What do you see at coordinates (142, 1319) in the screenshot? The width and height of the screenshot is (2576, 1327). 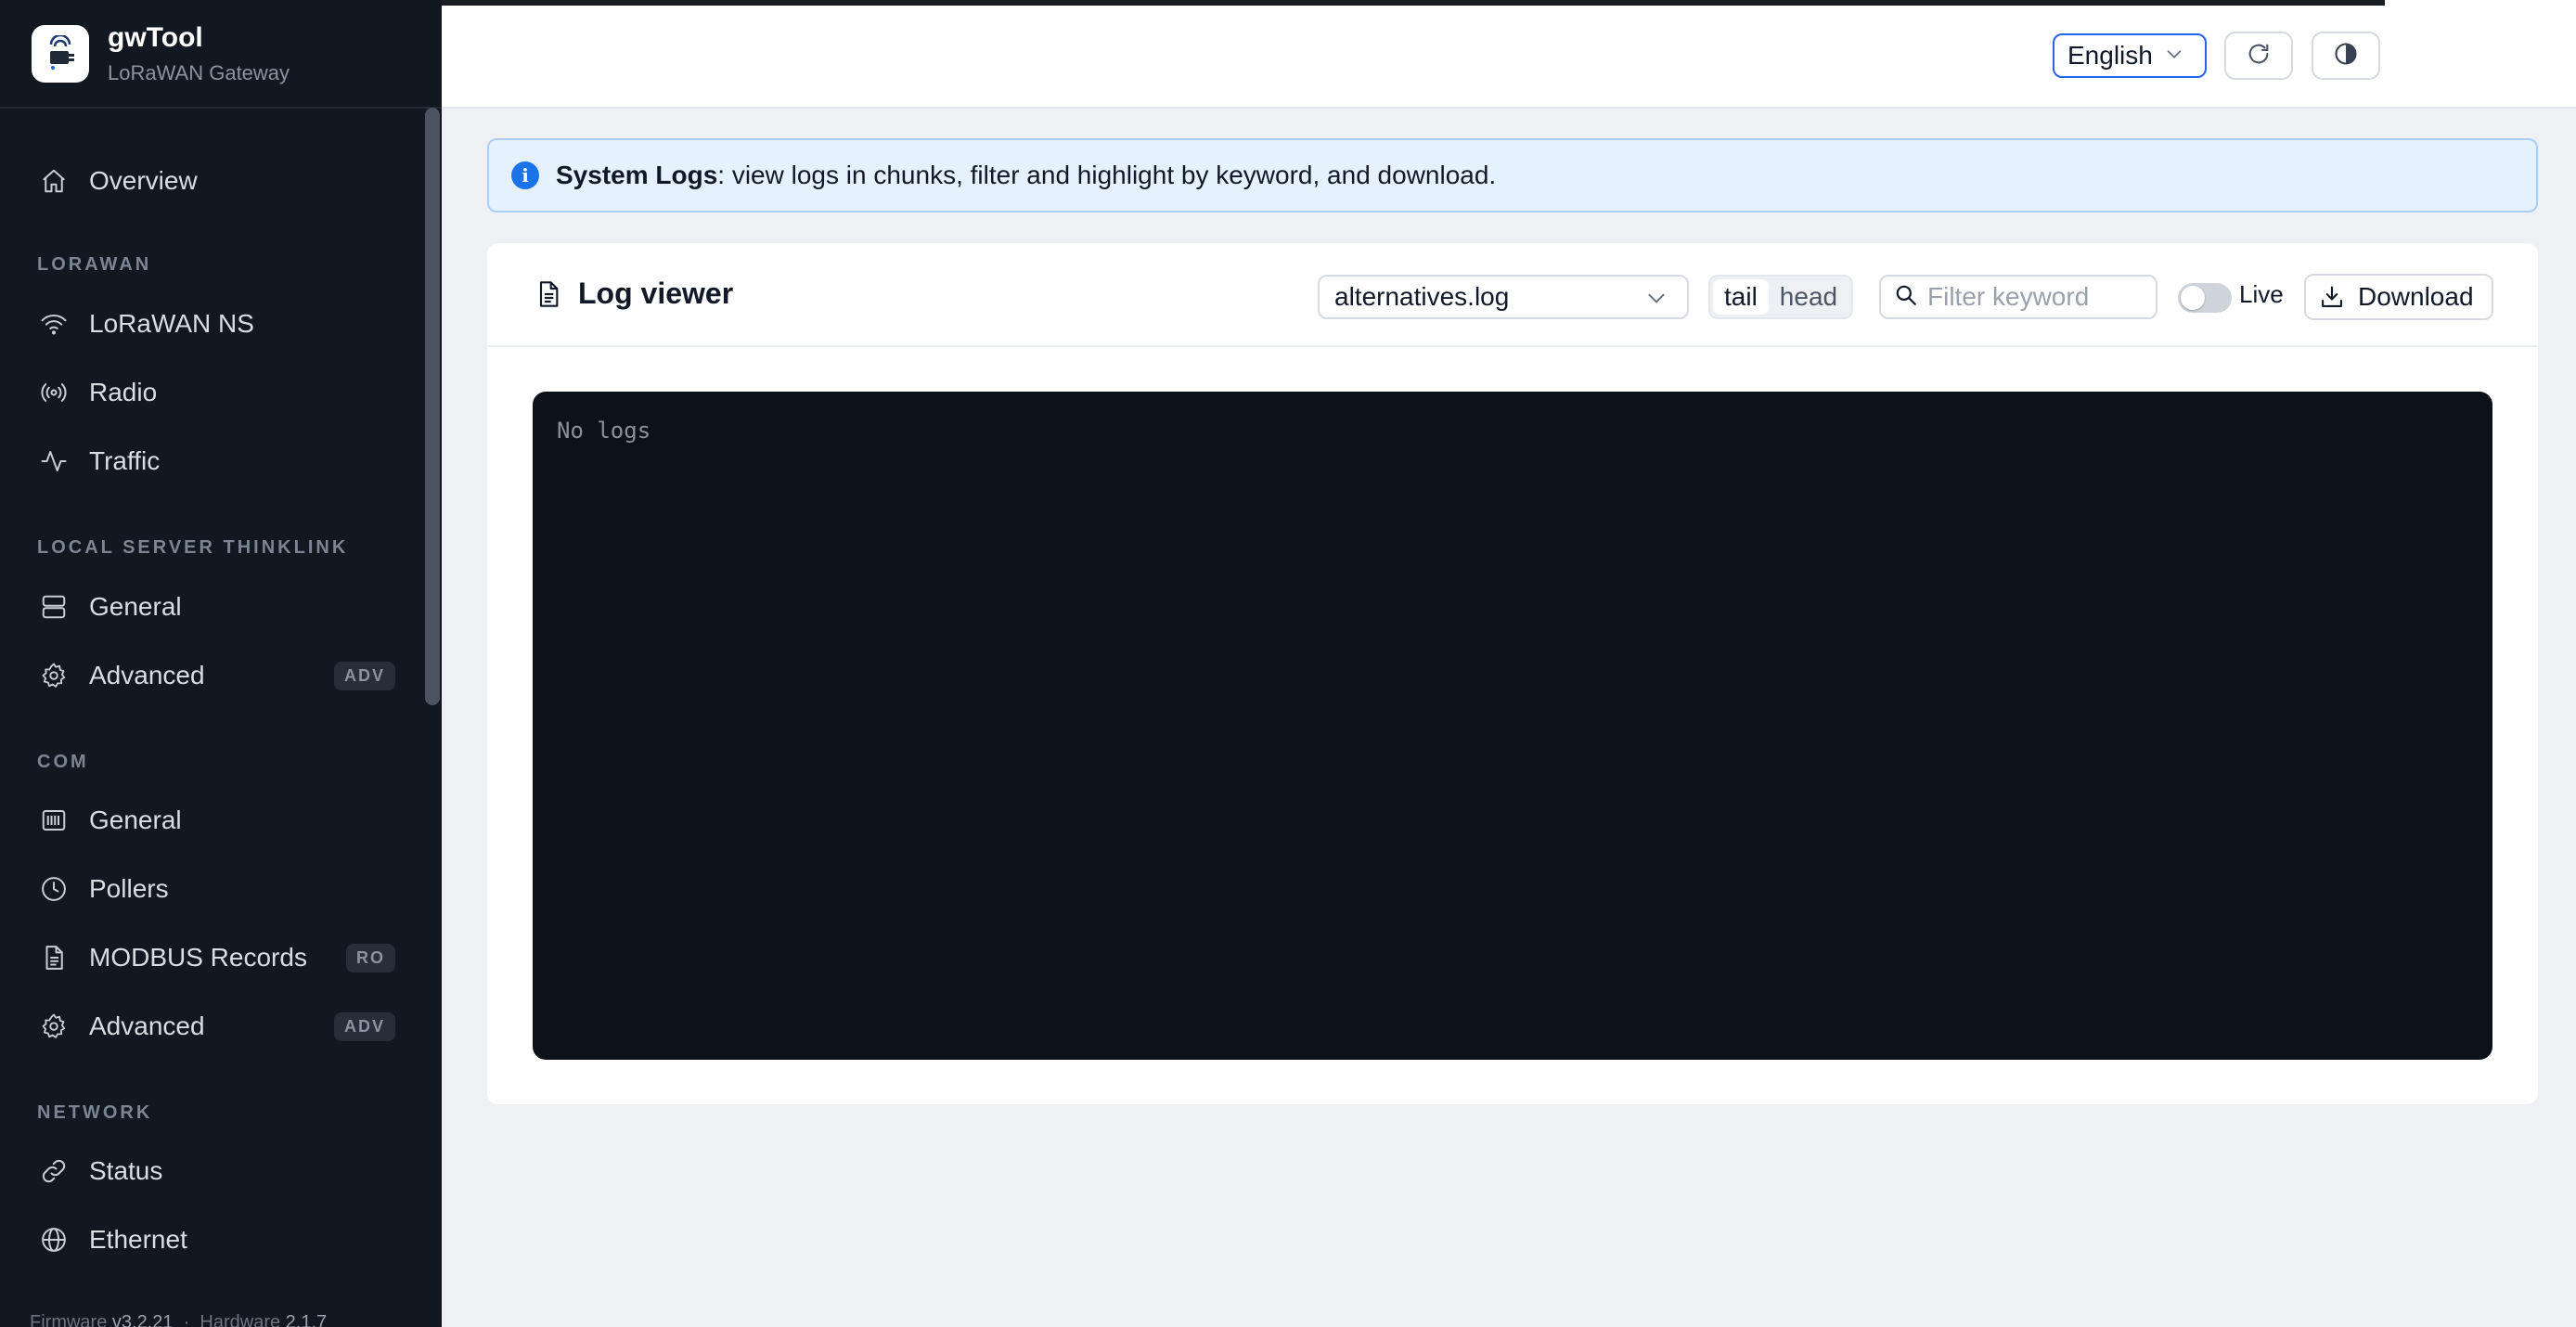 I see `firmware-version: v3.2.21` at bounding box center [142, 1319].